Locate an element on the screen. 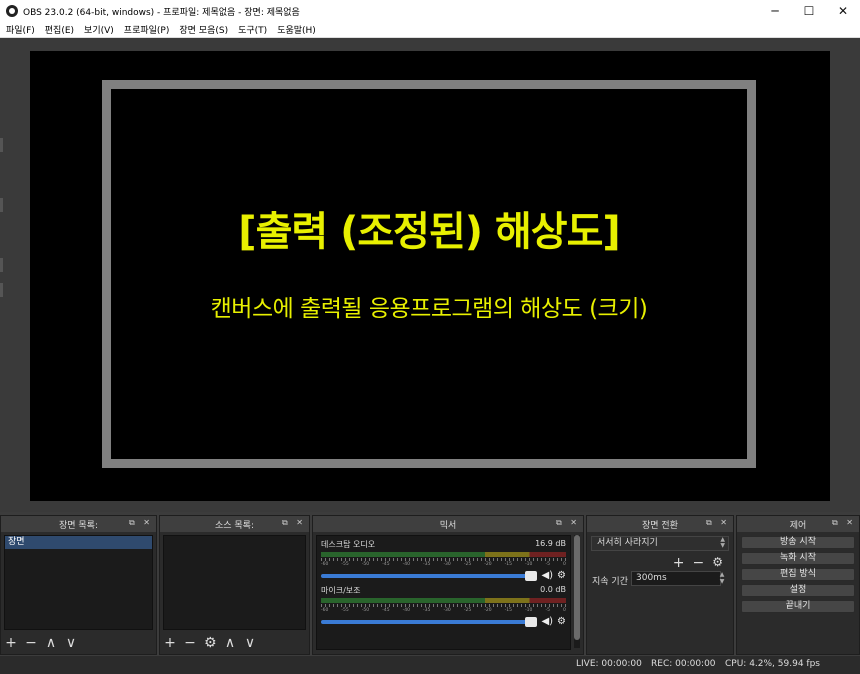  remove-source-button: − is located at coordinates (190, 643).